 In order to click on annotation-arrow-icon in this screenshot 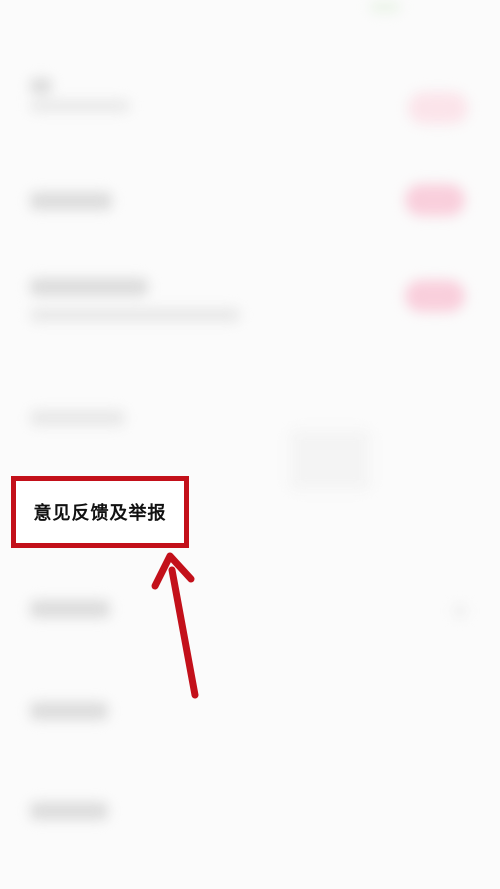, I will do `click(175, 625)`.